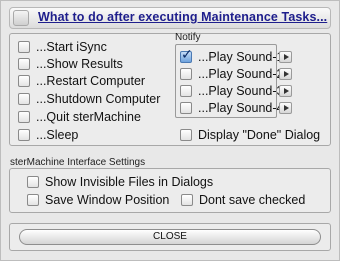 The width and height of the screenshot is (340, 261). What do you see at coordinates (186, 55) in the screenshot?
I see `checkbox-checked` at bounding box center [186, 55].